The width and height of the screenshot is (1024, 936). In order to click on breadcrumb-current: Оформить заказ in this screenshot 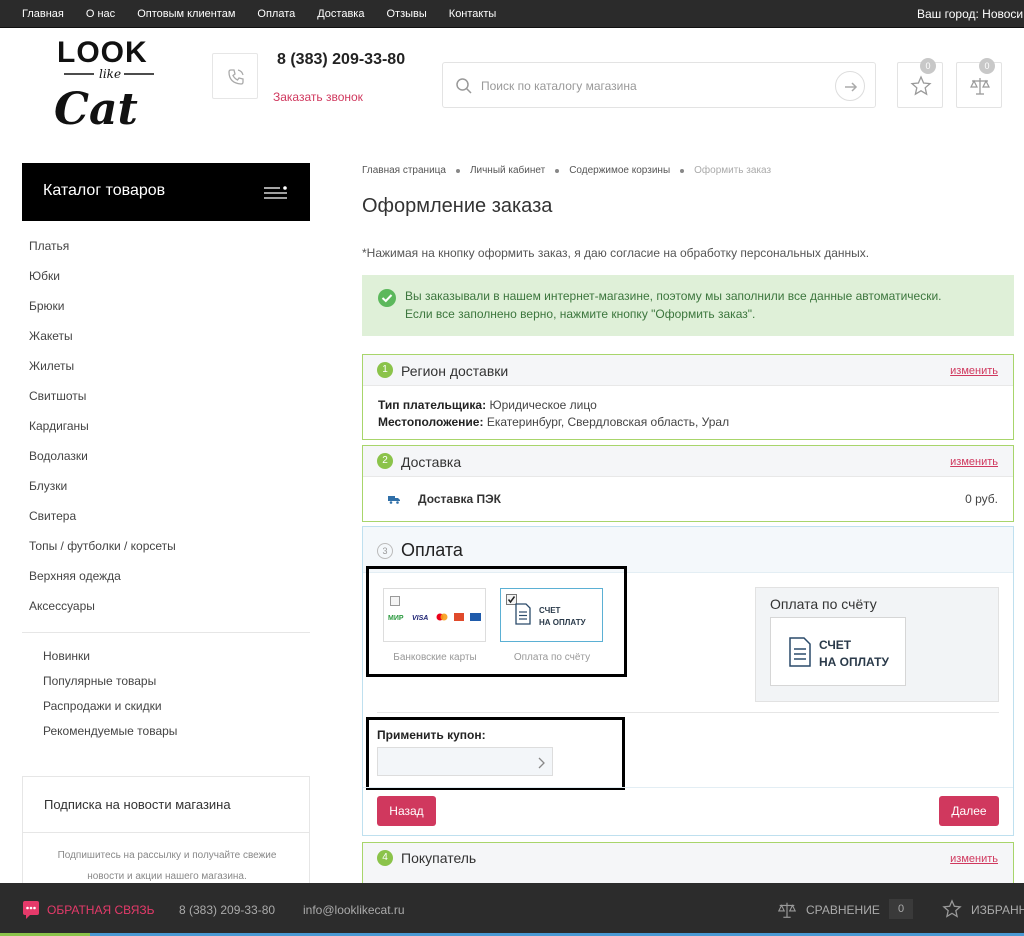, I will do `click(733, 170)`.